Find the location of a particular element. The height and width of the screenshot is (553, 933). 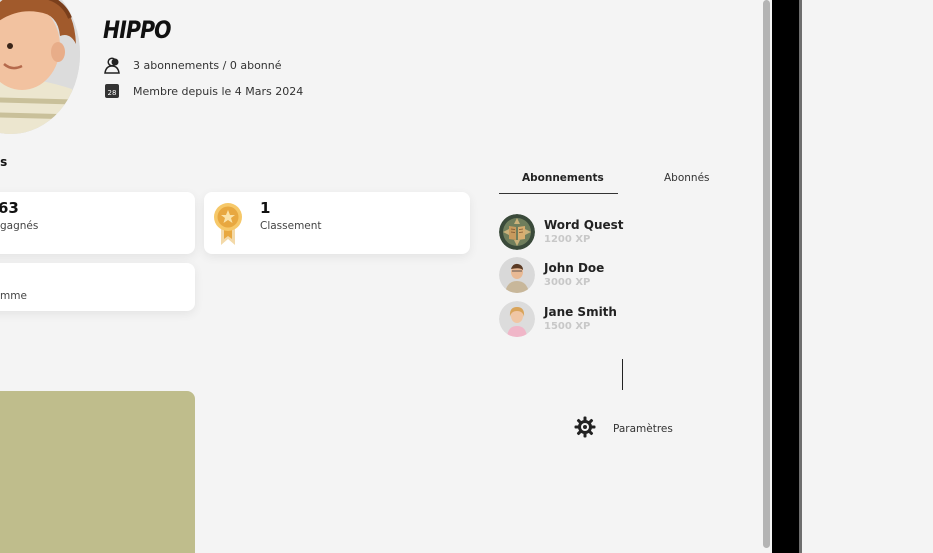

subscriptions-row: 3 abonnements / 0 abonné is located at coordinates (192, 65).